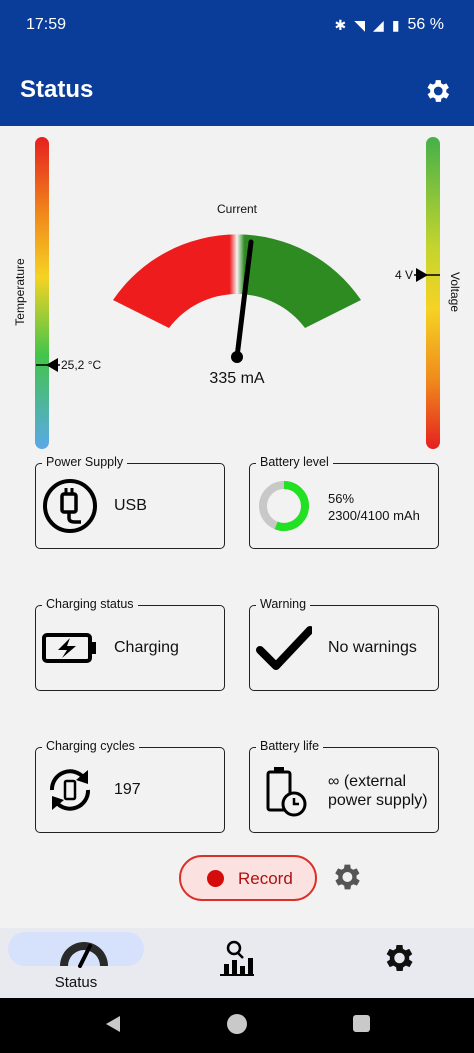 The height and width of the screenshot is (1053, 474). Describe the element at coordinates (455, 292) in the screenshot. I see `voltage-label: Voltage` at that location.